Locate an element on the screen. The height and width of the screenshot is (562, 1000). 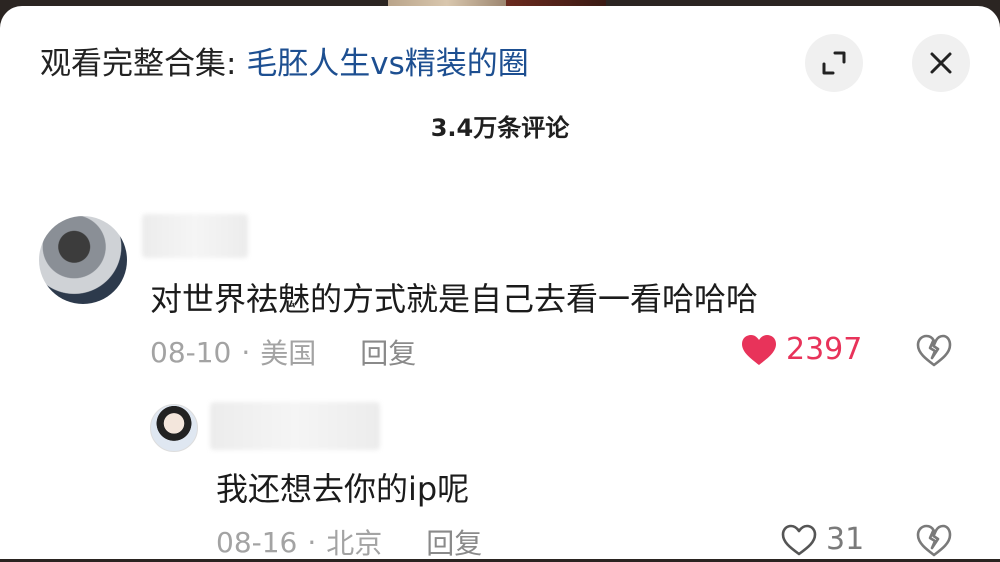
collection-title-link: 毛胚人生vs精装的圈 is located at coordinates (387, 64).